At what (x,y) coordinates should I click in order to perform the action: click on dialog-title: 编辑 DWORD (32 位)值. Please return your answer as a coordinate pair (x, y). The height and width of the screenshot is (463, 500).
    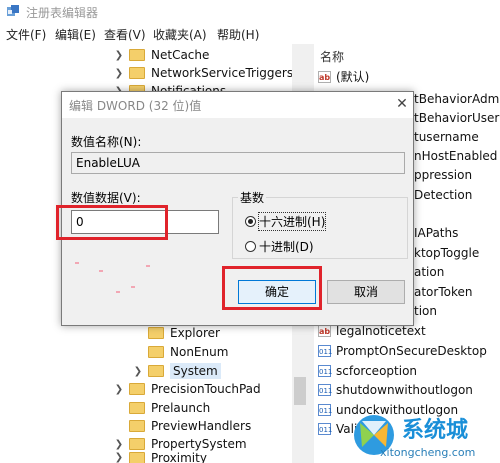
    Looking at the image, I should click on (135, 106).